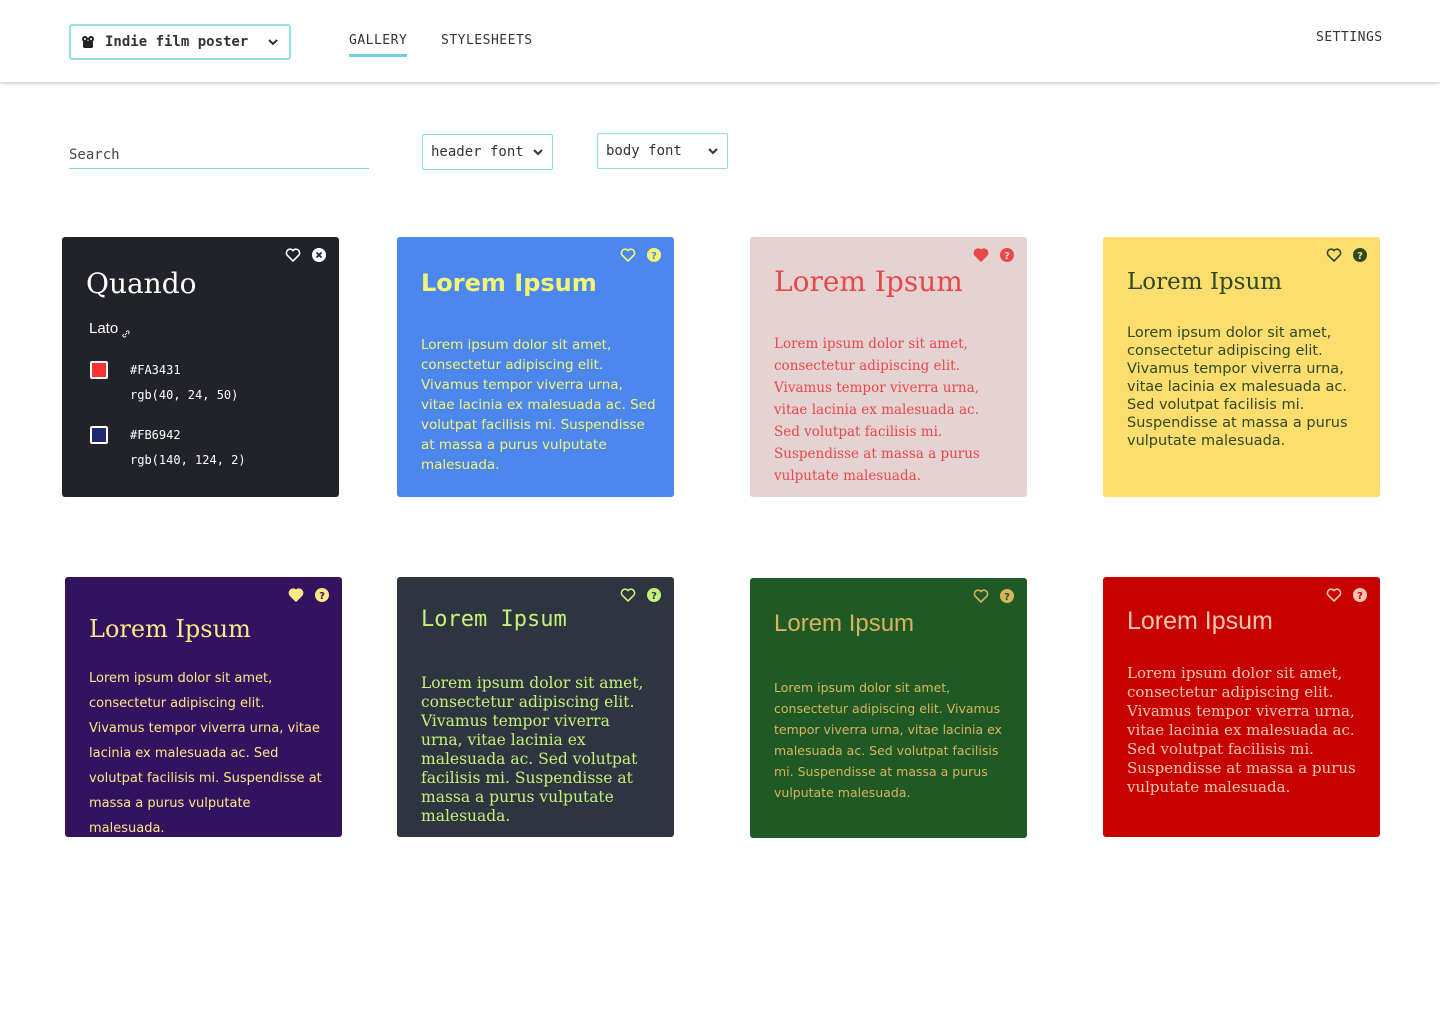 The height and width of the screenshot is (1024, 1440). I want to click on film-reel-icon, so click(88, 42).